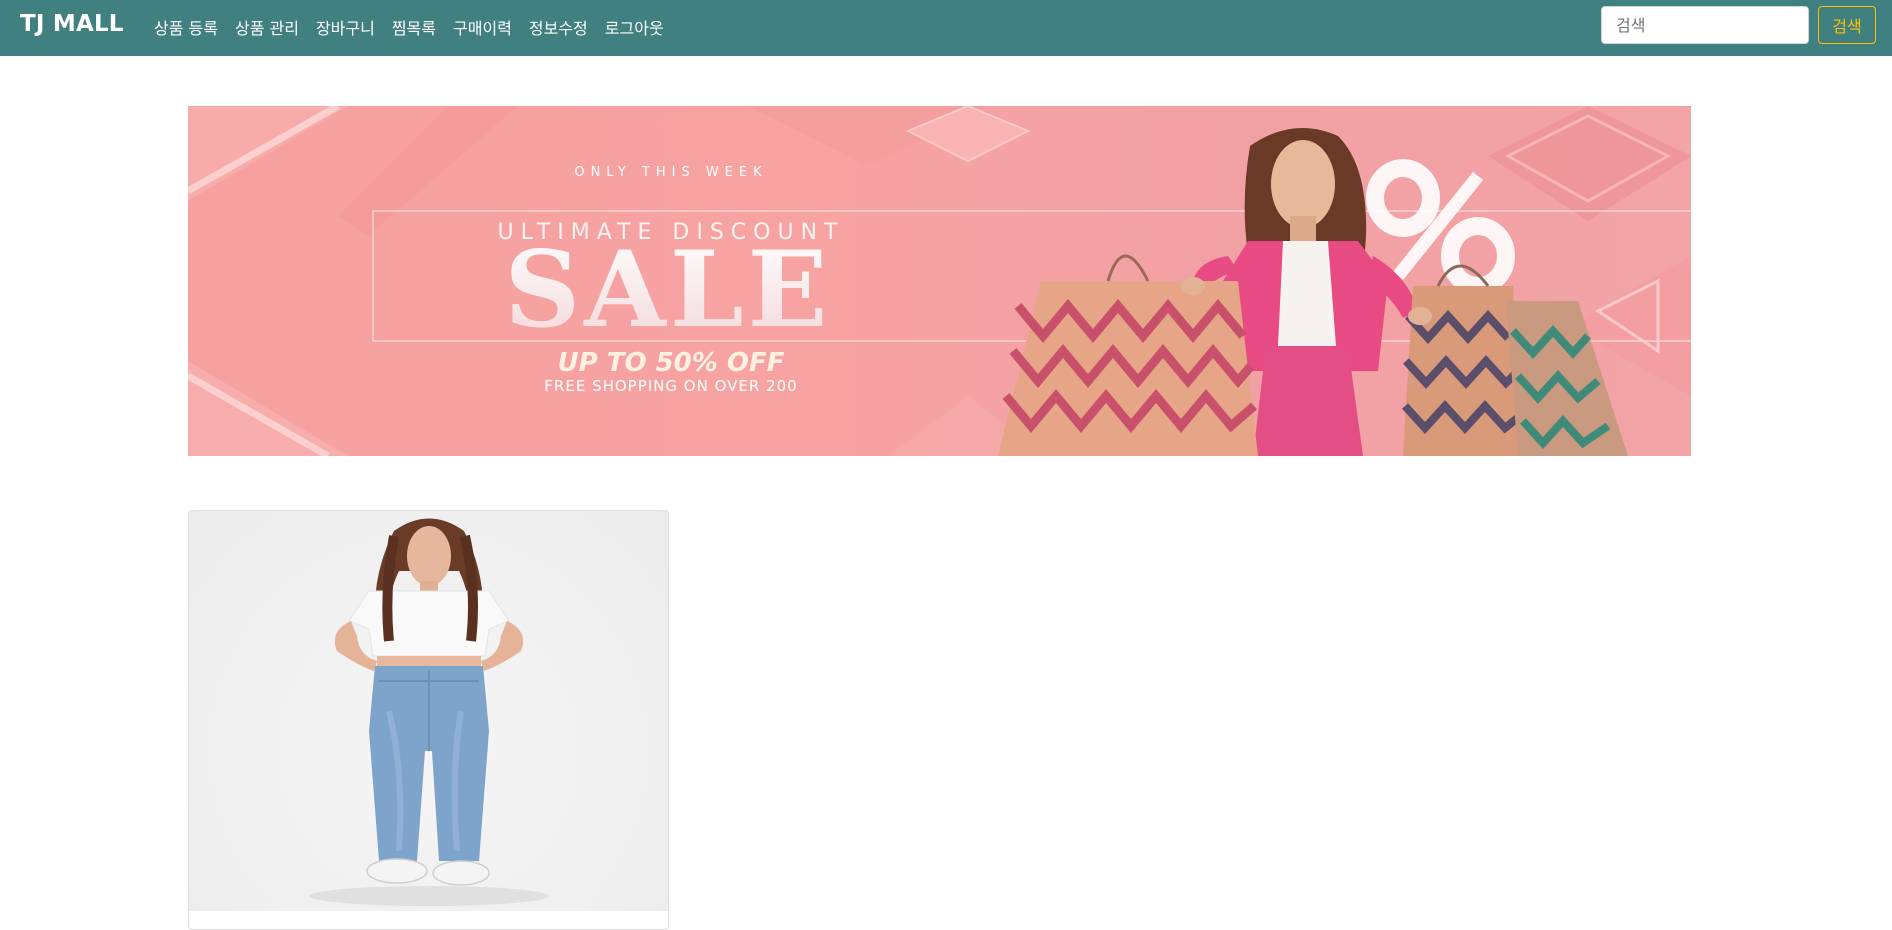  What do you see at coordinates (1847, 25) in the screenshot?
I see `search-button: 검색` at bounding box center [1847, 25].